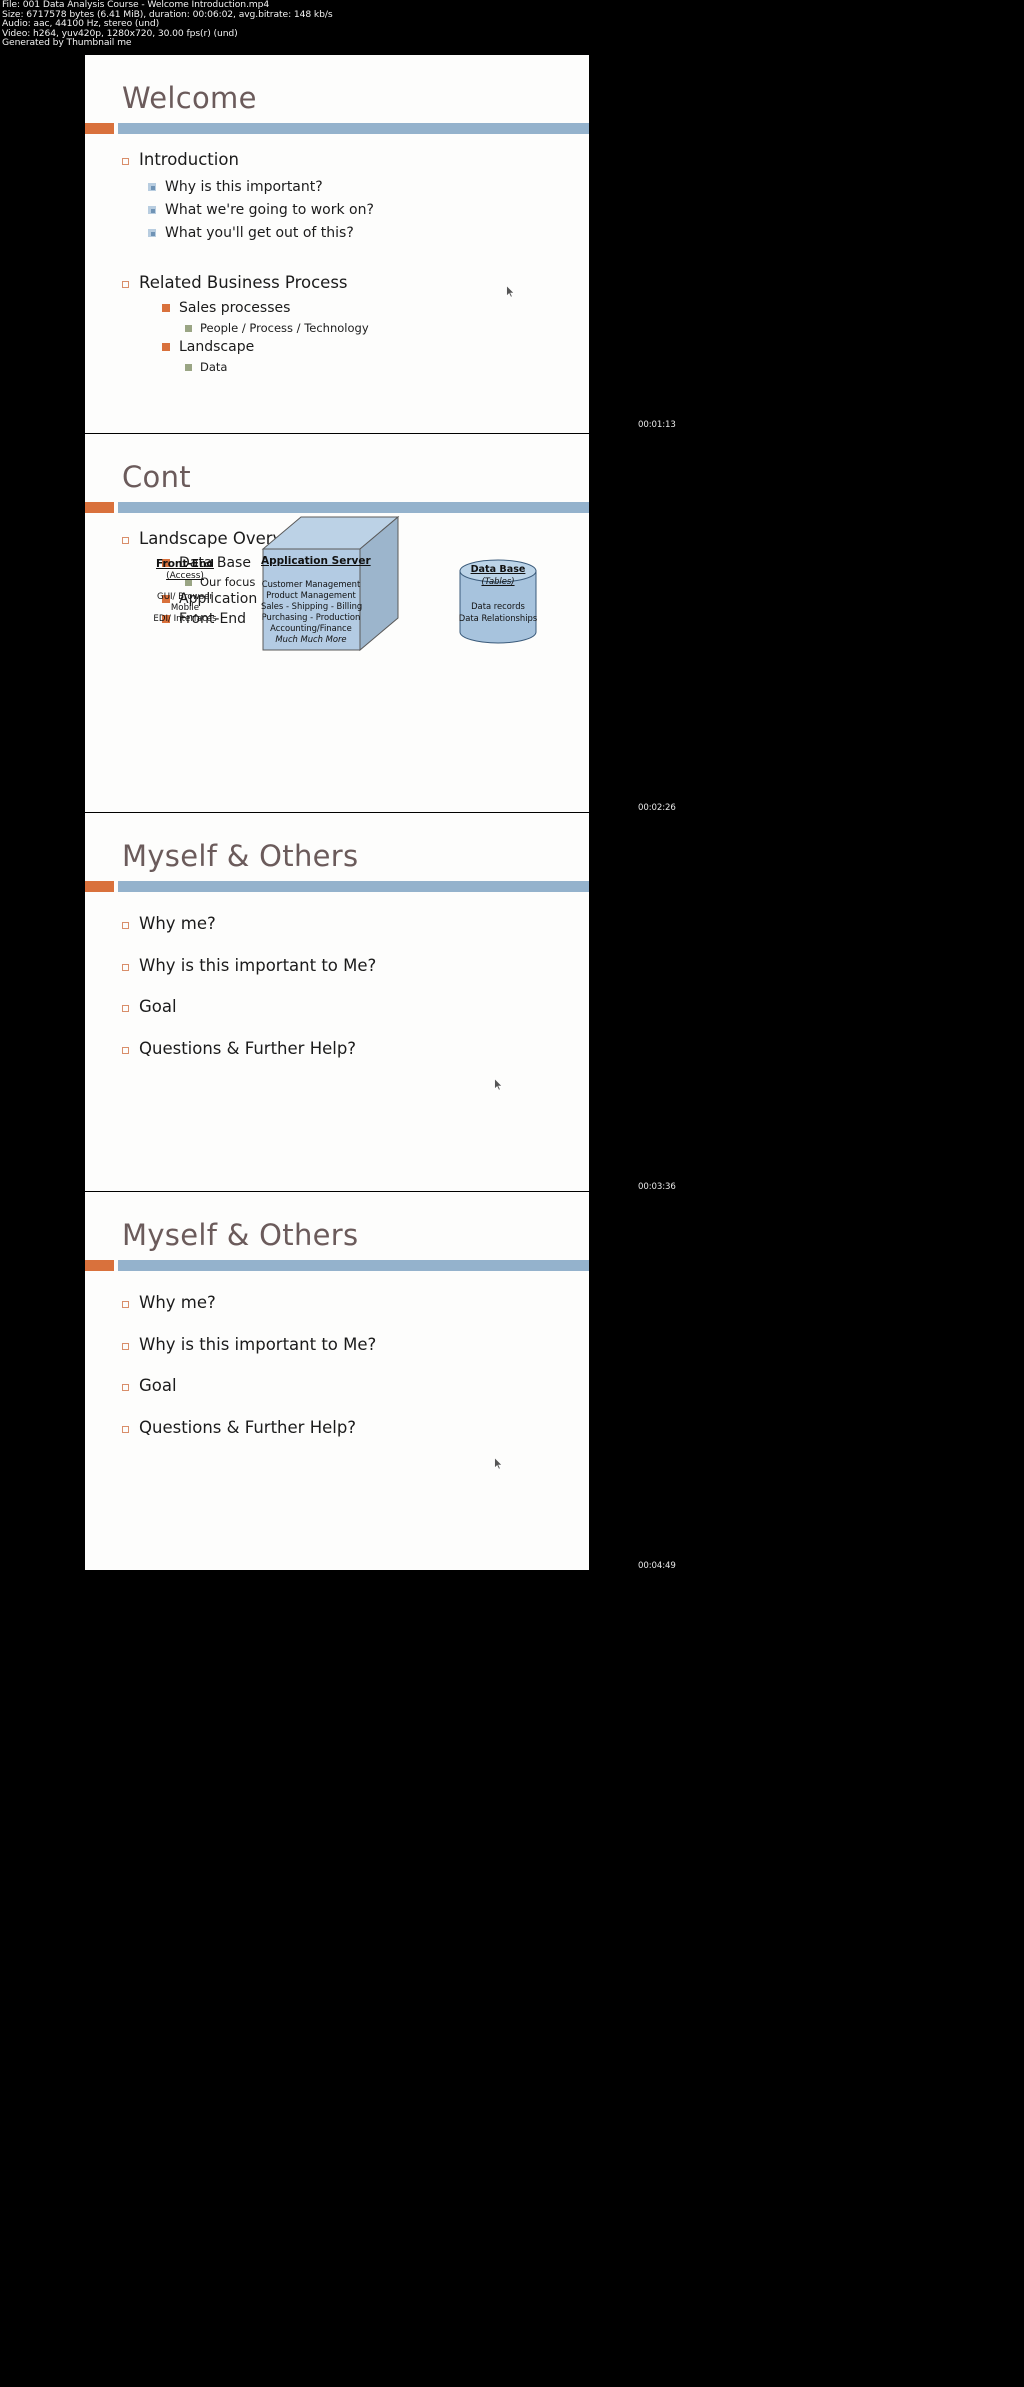  I want to click on diagram-front-end-item: GUI/ Browser, so click(185, 597).